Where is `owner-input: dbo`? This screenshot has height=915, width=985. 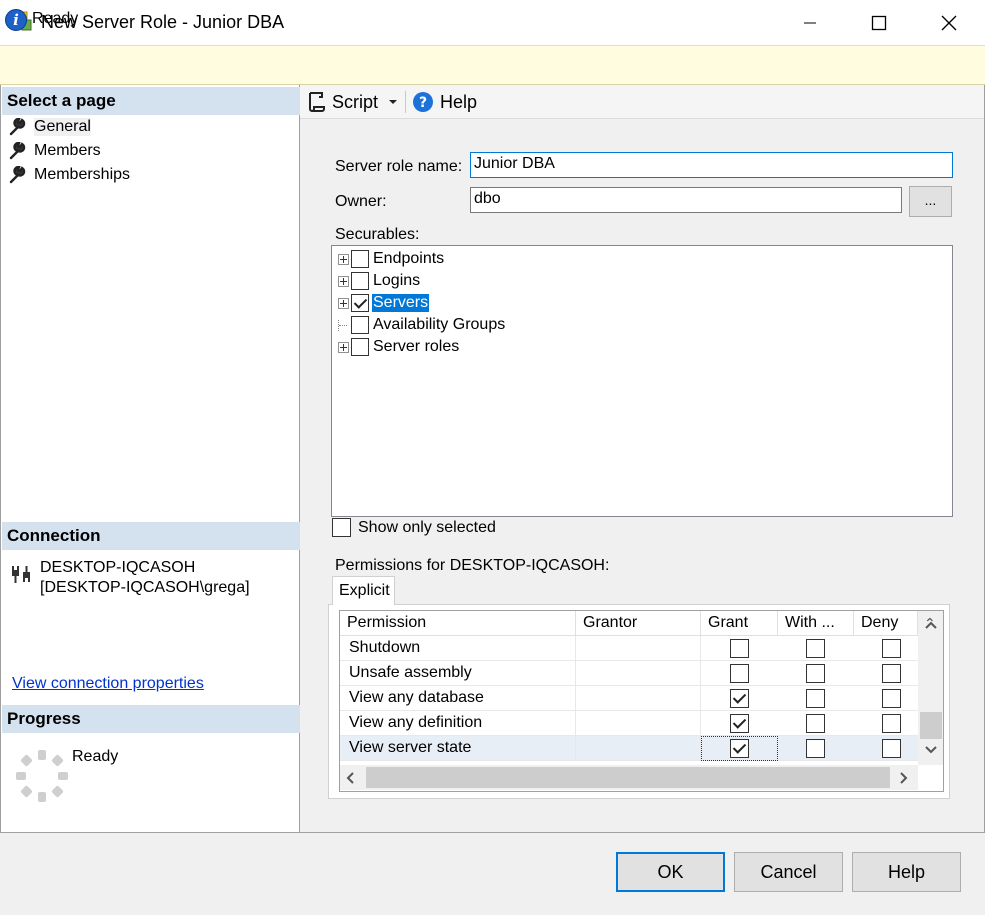 owner-input: dbo is located at coordinates (686, 200).